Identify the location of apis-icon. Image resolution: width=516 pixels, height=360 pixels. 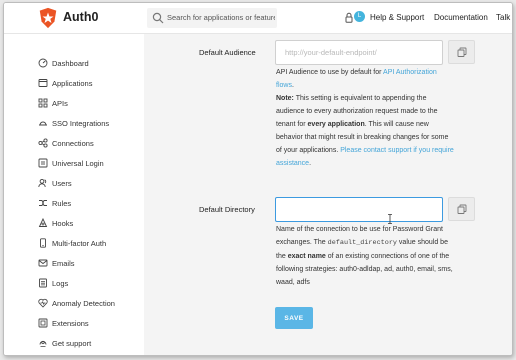
(43, 103).